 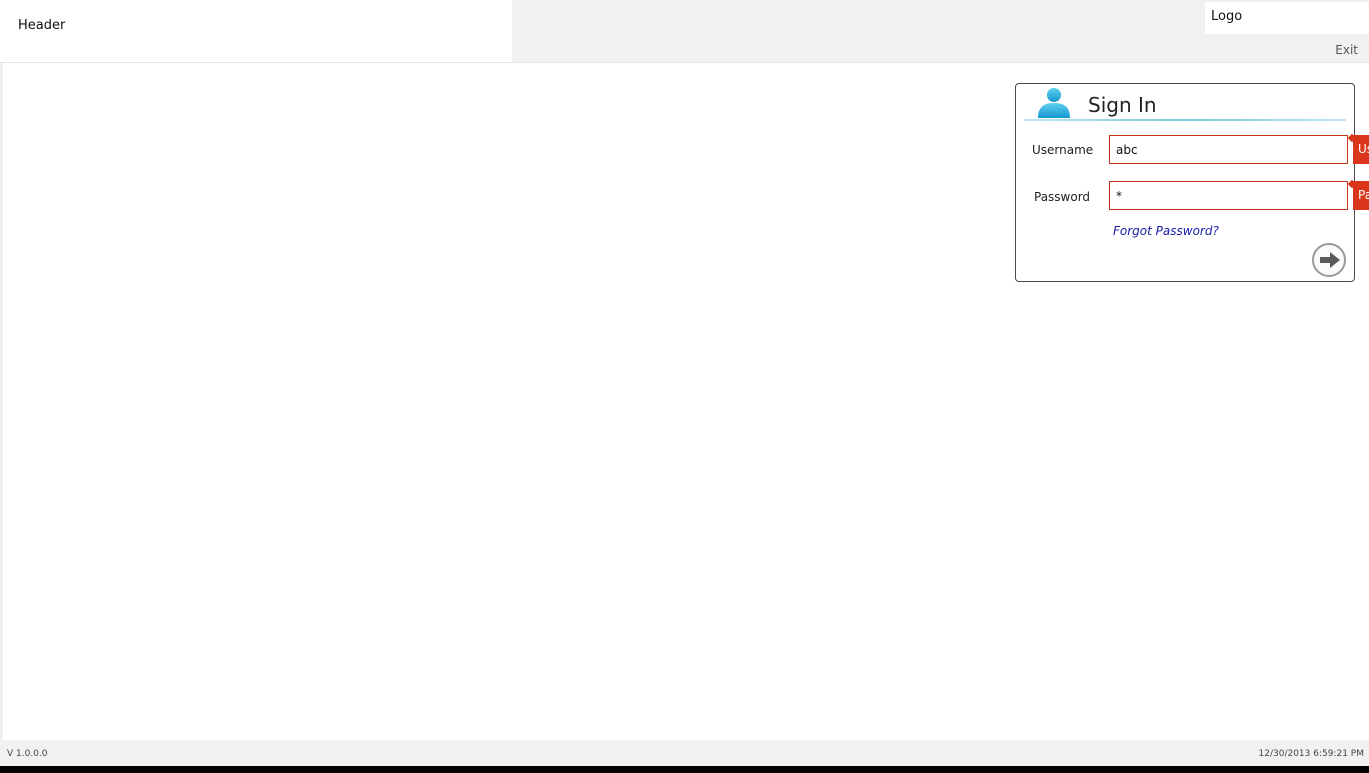 I want to click on username-label: Username, so click(x=1063, y=150).